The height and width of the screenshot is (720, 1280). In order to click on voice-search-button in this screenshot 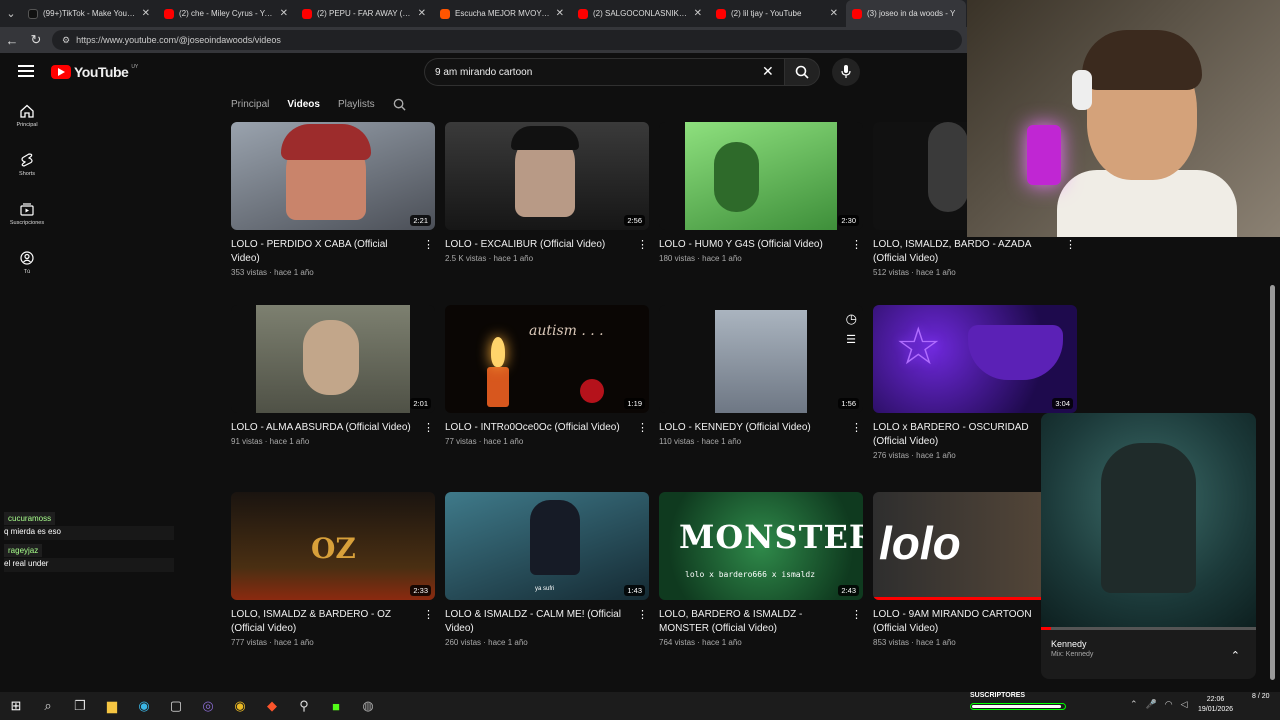, I will do `click(846, 72)`.